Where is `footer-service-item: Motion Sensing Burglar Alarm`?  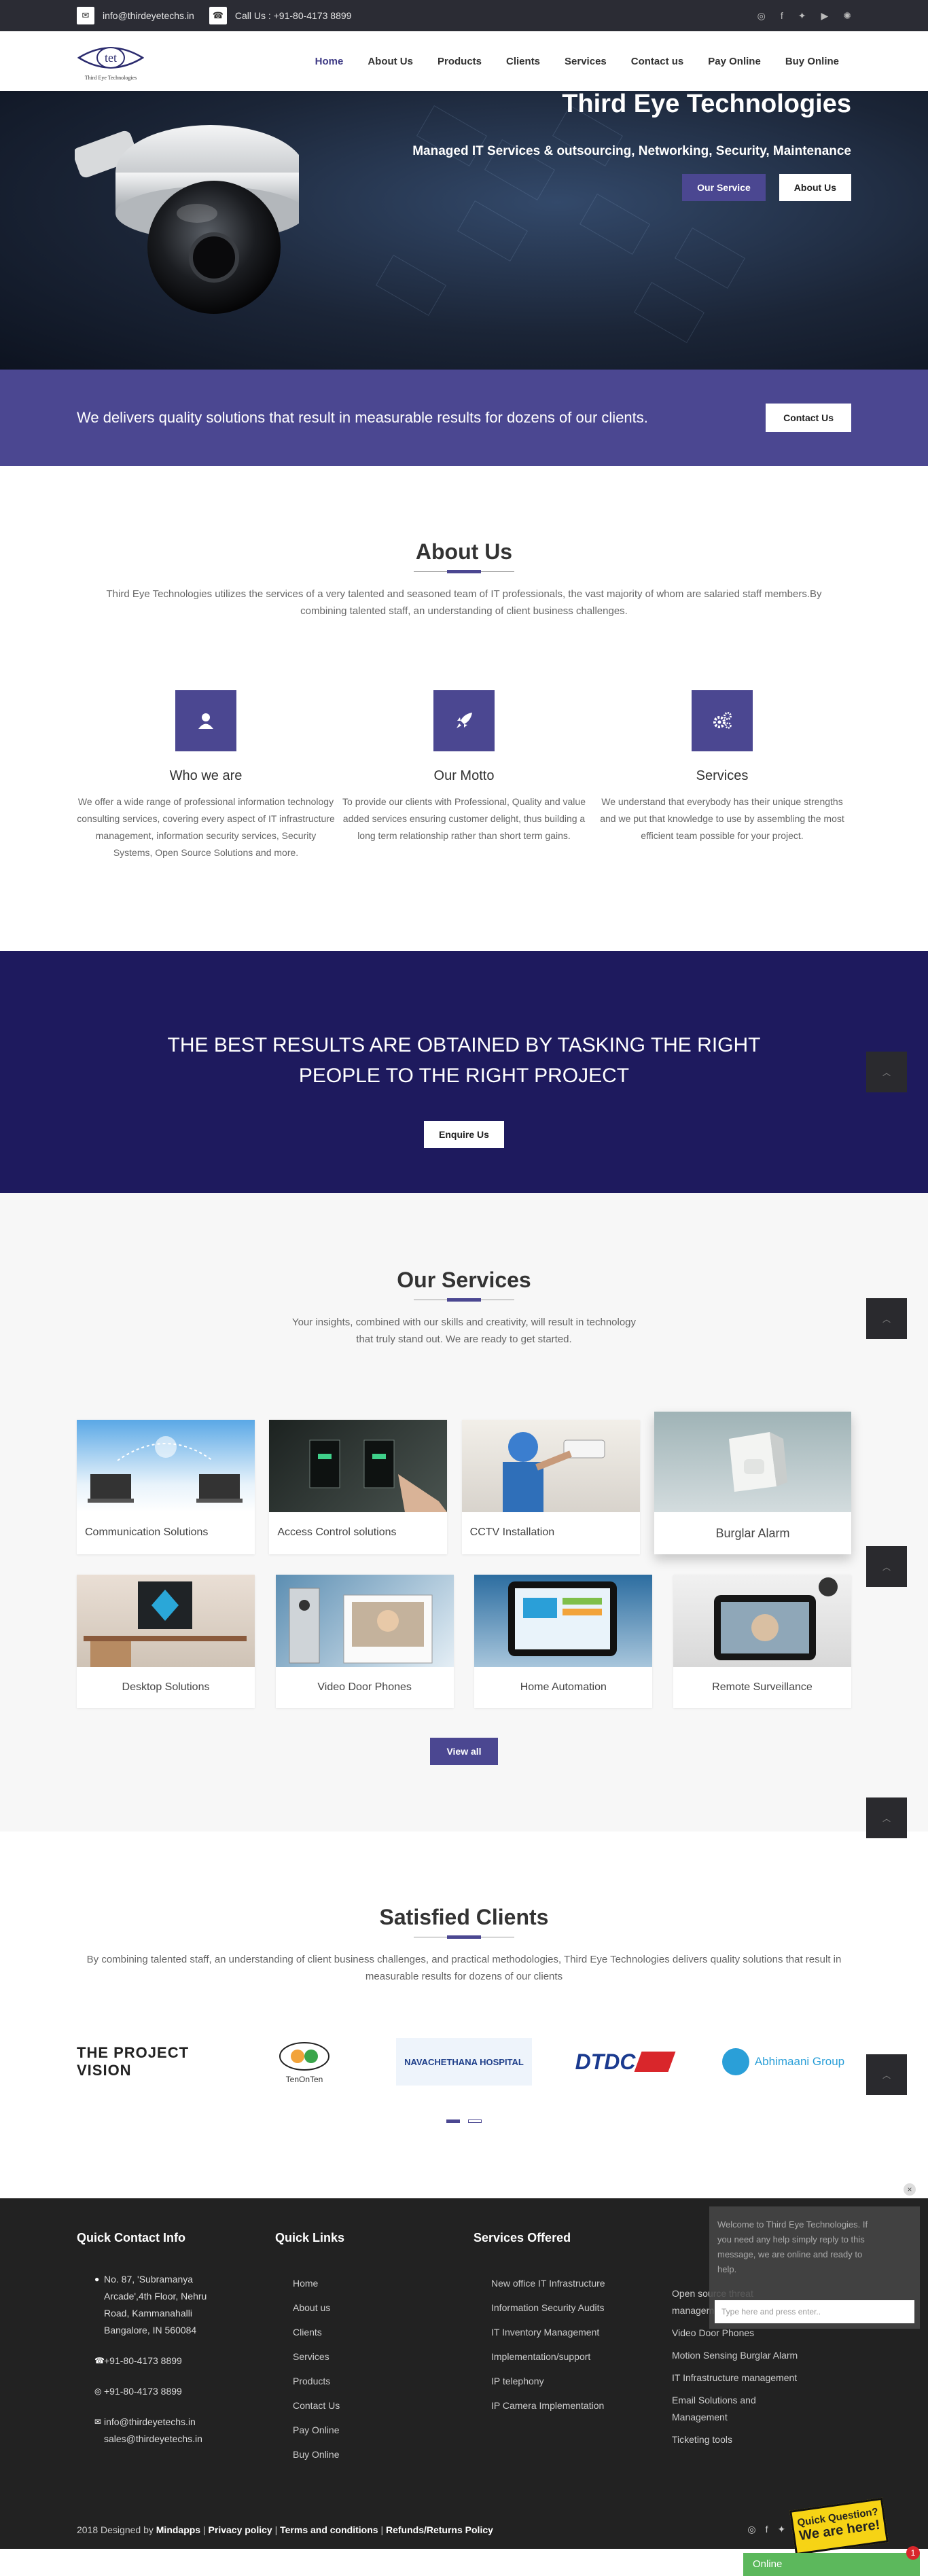
footer-service-item: Motion Sensing Burglar Alarm is located at coordinates (740, 2355).